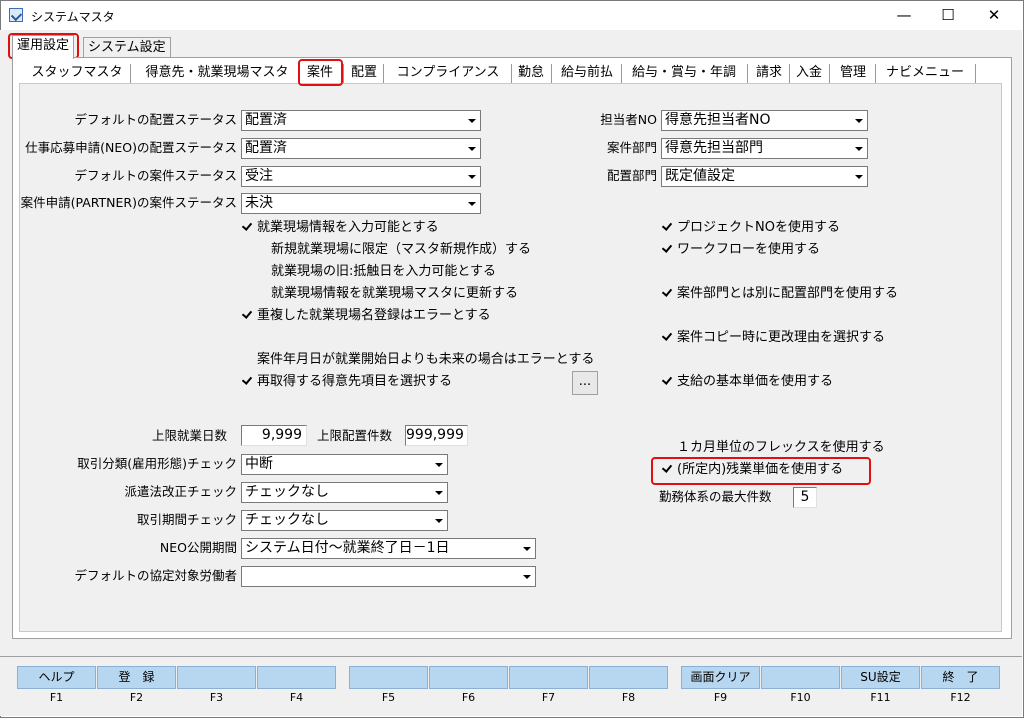 Image resolution: width=1024 pixels, height=718 pixels. What do you see at coordinates (16, 15) in the screenshot?
I see `app-icon` at bounding box center [16, 15].